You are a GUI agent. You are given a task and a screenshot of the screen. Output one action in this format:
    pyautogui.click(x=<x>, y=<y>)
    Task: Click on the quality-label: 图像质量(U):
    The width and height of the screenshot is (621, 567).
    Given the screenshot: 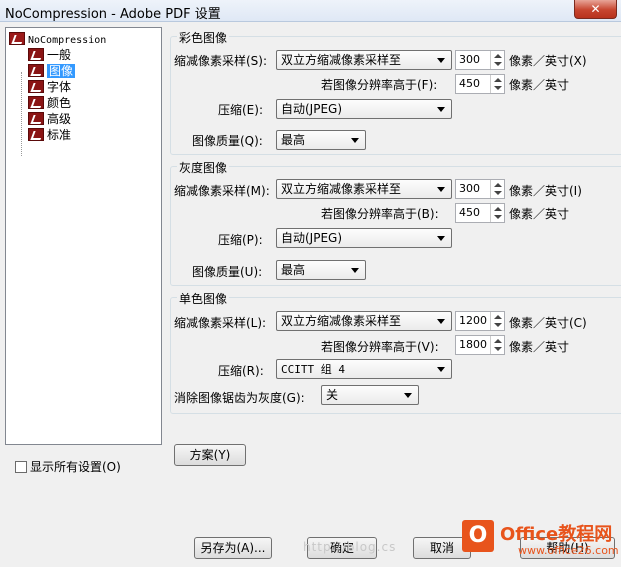 What is the action you would take?
    pyautogui.click(x=227, y=272)
    